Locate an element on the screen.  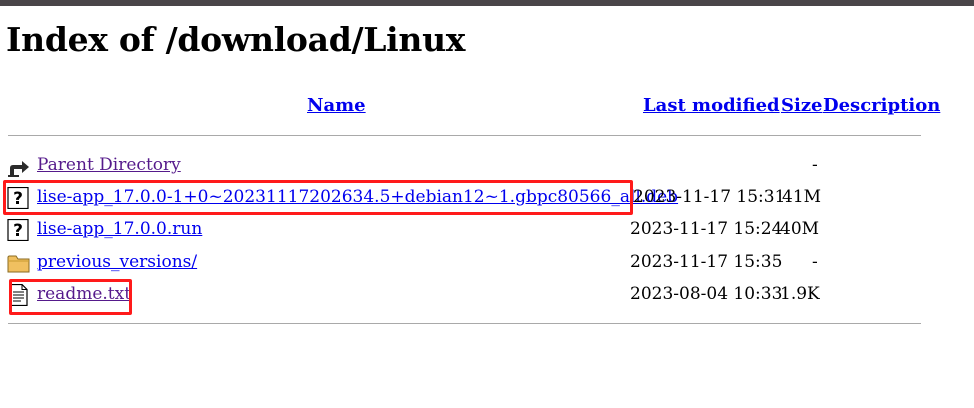
header-divider is located at coordinates (464, 135).